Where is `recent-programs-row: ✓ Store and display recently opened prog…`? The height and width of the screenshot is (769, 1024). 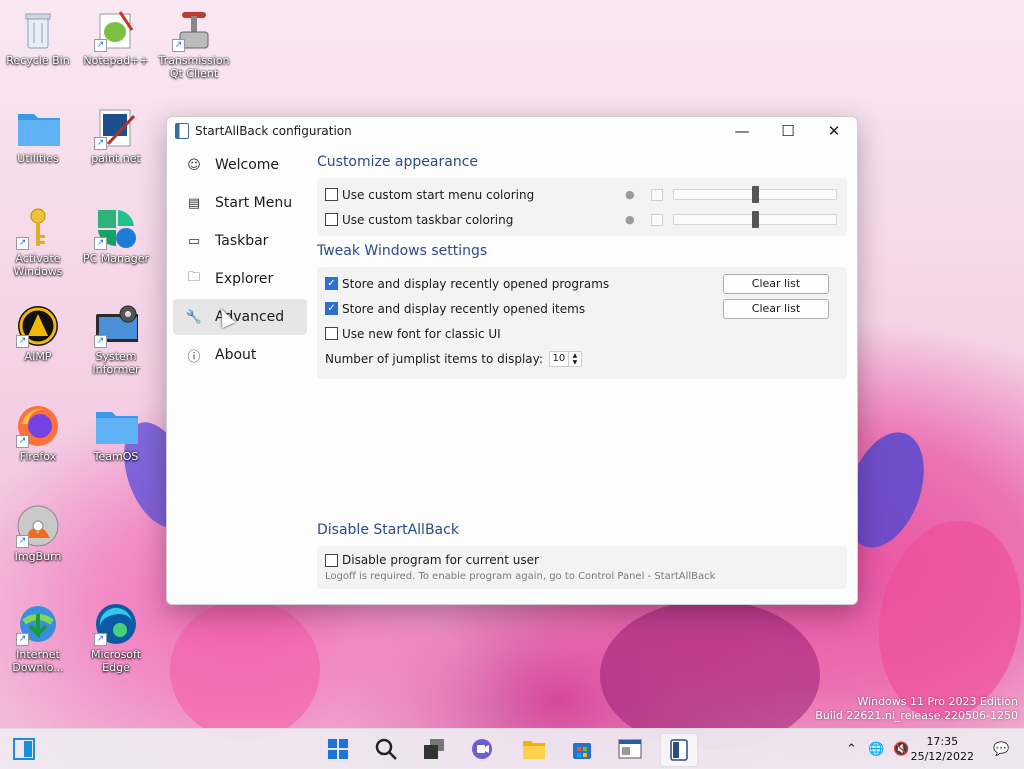 recent-programs-row: ✓ Store and display recently opened prog… is located at coordinates (582, 283).